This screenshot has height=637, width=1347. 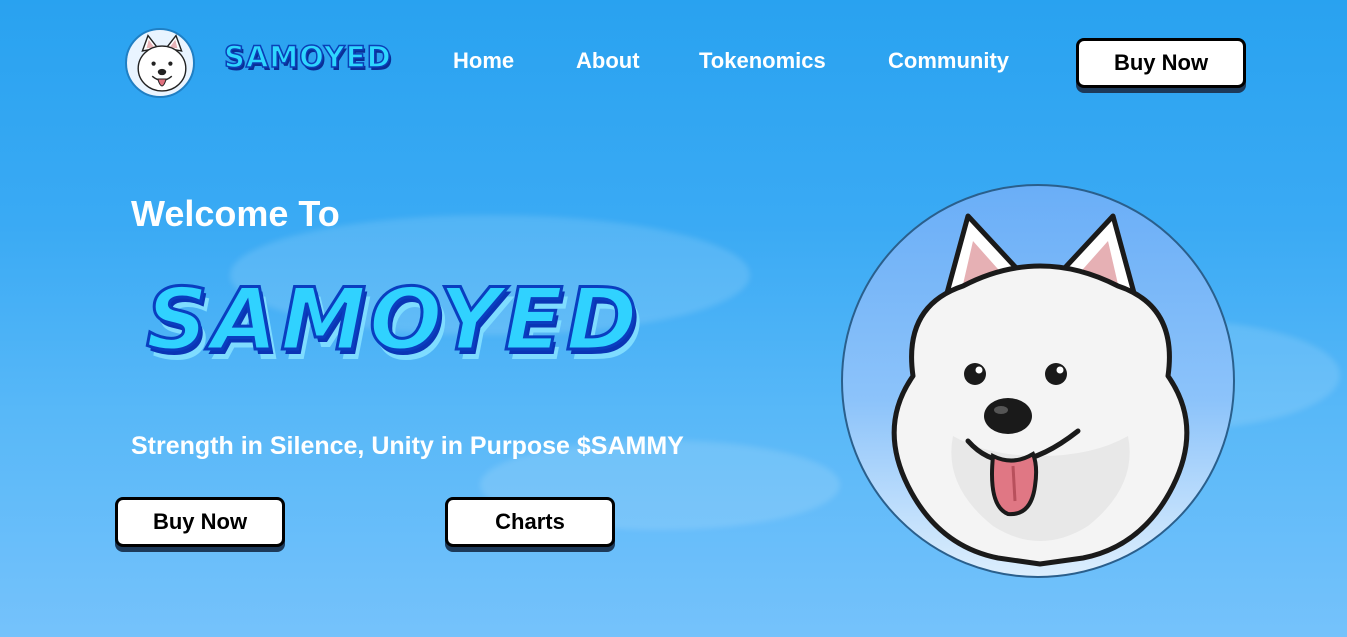 What do you see at coordinates (608, 61) in the screenshot?
I see `nav-about: About` at bounding box center [608, 61].